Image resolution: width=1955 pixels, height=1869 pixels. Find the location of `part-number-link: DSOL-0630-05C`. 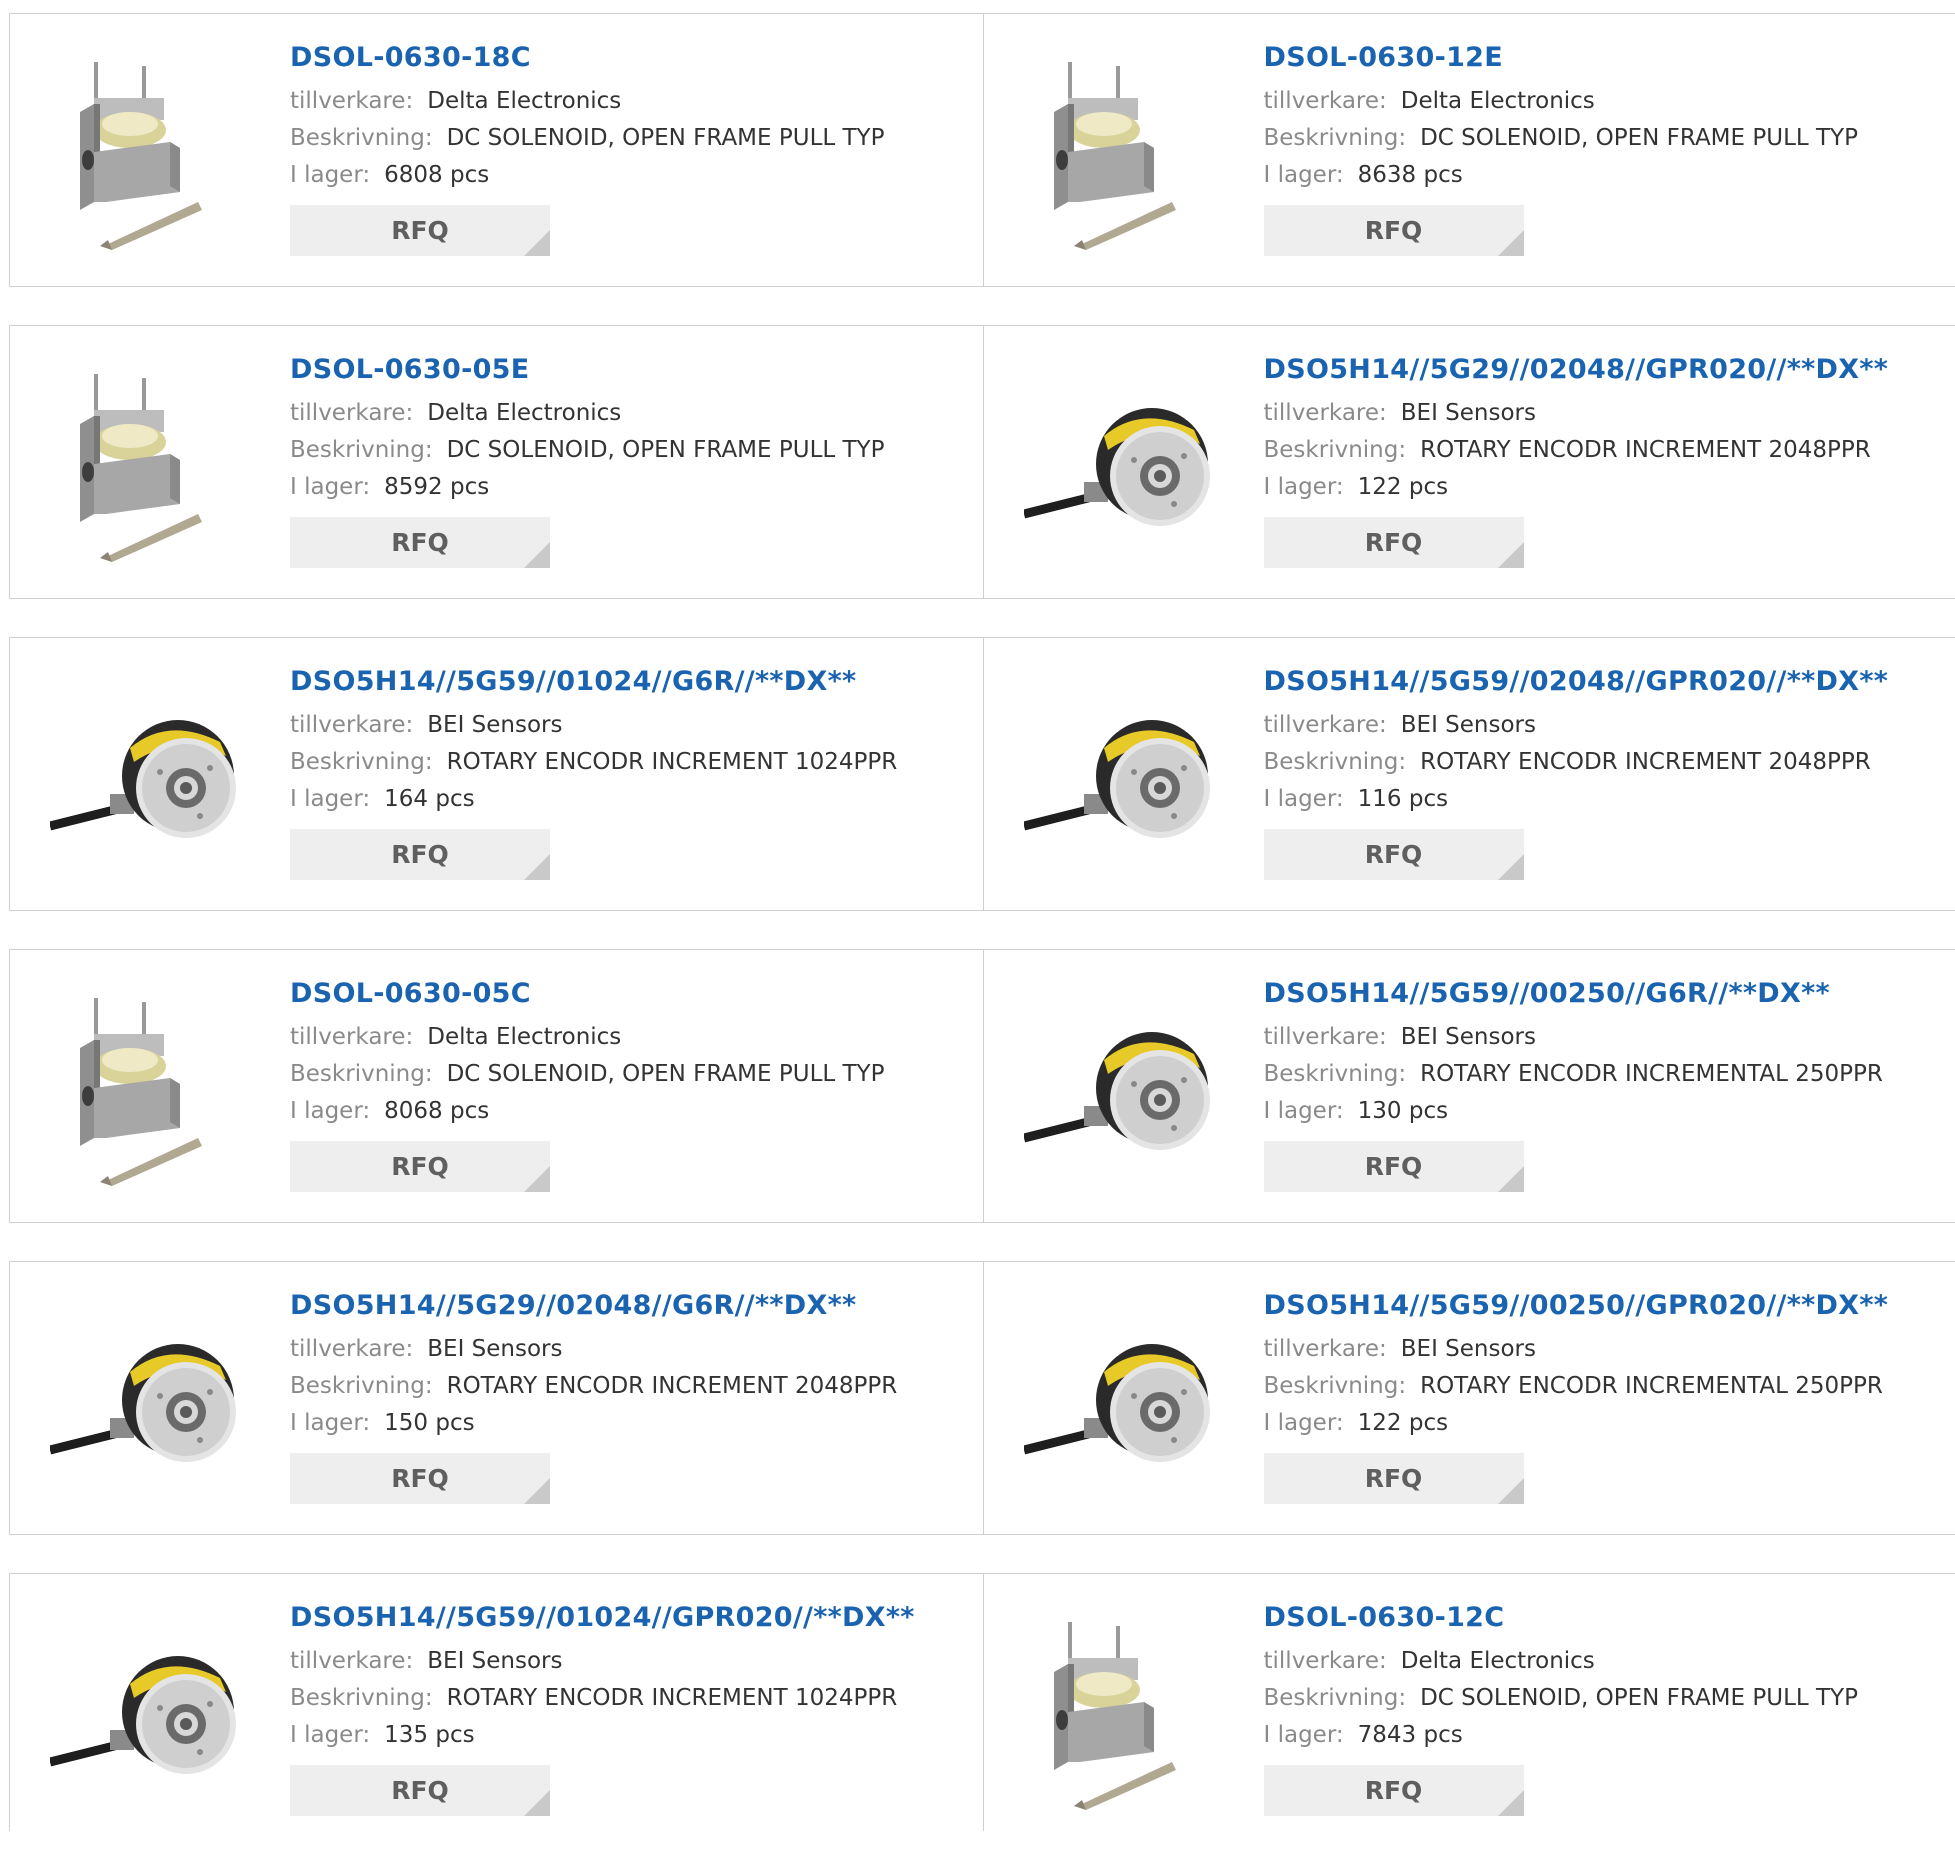

part-number-link: DSOL-0630-05C is located at coordinates (587, 993).